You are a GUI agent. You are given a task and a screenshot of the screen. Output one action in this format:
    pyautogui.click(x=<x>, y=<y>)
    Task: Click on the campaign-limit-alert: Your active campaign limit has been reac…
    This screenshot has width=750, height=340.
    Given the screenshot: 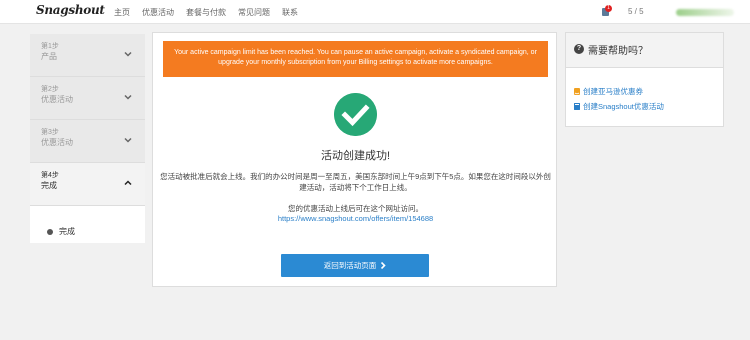 What is the action you would take?
    pyautogui.click(x=355, y=59)
    